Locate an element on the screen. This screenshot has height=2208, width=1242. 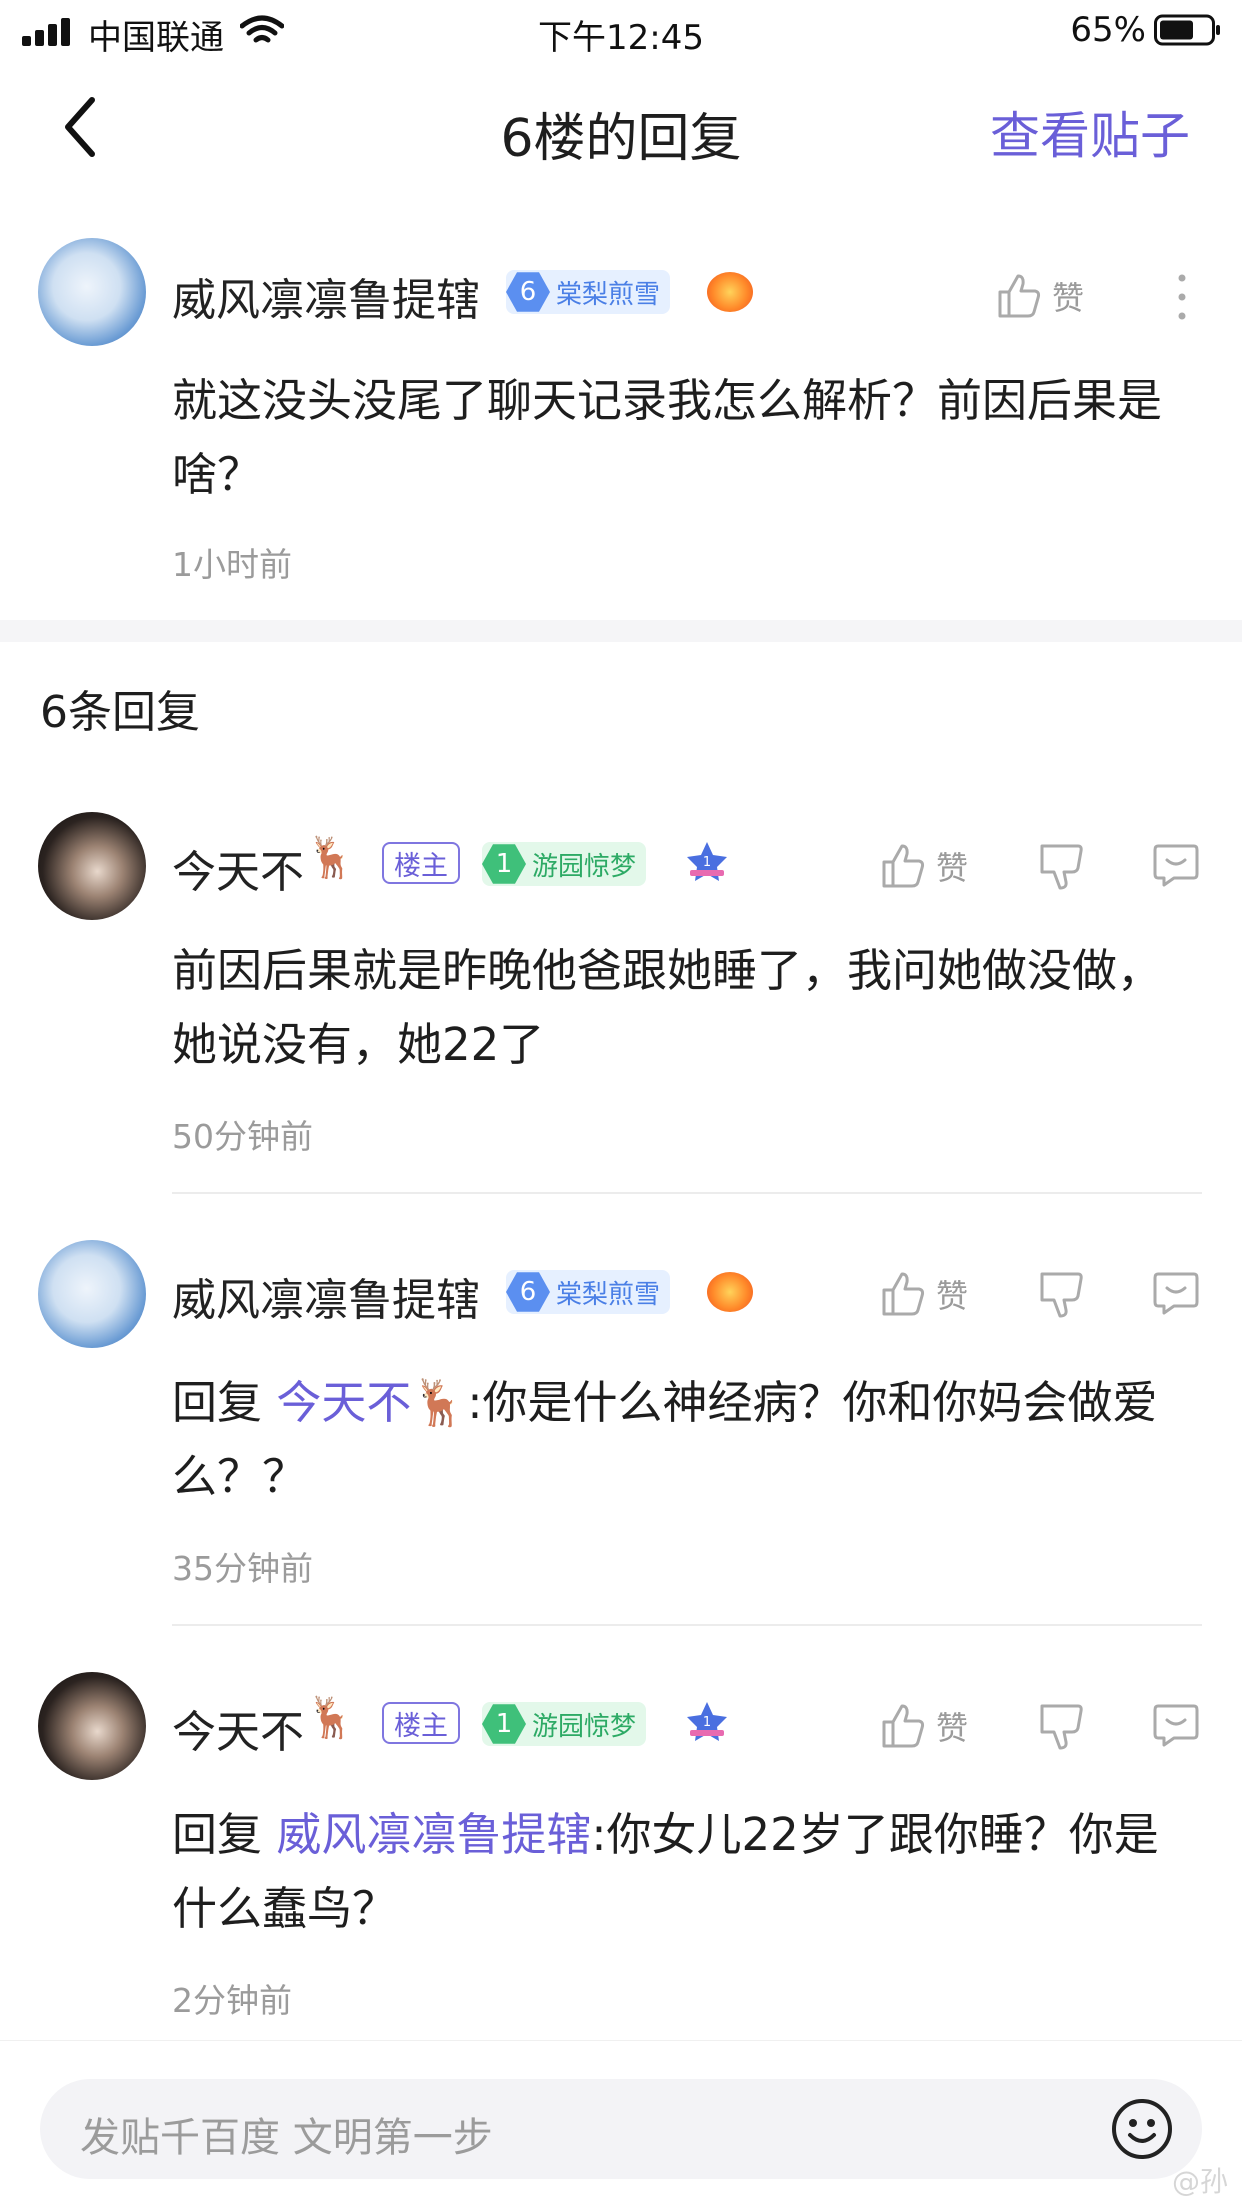
emoji-icon is located at coordinates (1142, 2129).